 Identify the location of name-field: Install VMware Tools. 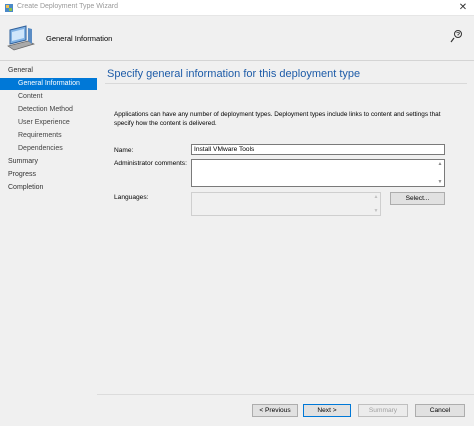
(318, 149).